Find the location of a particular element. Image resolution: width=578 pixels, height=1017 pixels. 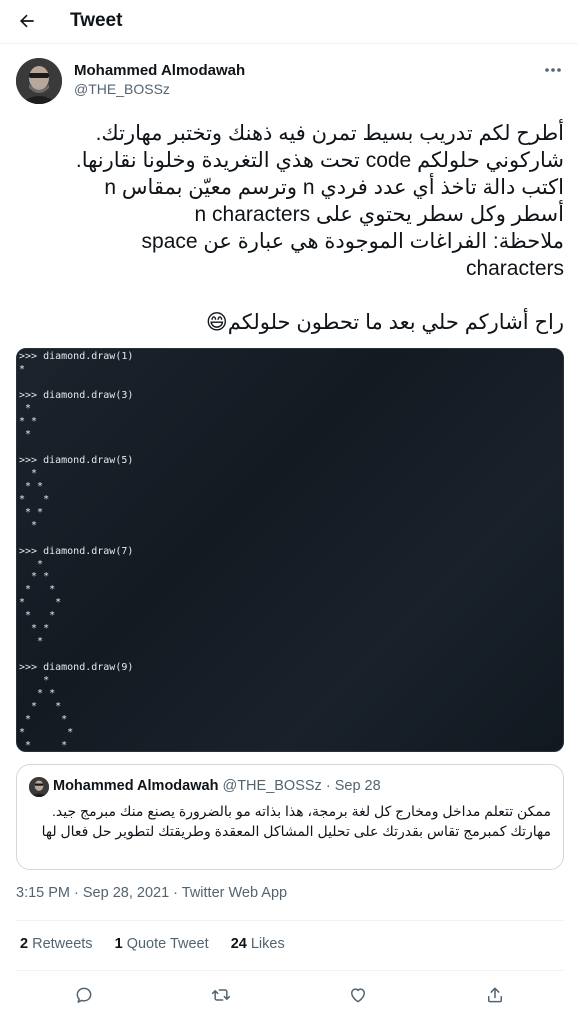

quote-tweets-stat: 1 Quote Tweet is located at coordinates (162, 944).